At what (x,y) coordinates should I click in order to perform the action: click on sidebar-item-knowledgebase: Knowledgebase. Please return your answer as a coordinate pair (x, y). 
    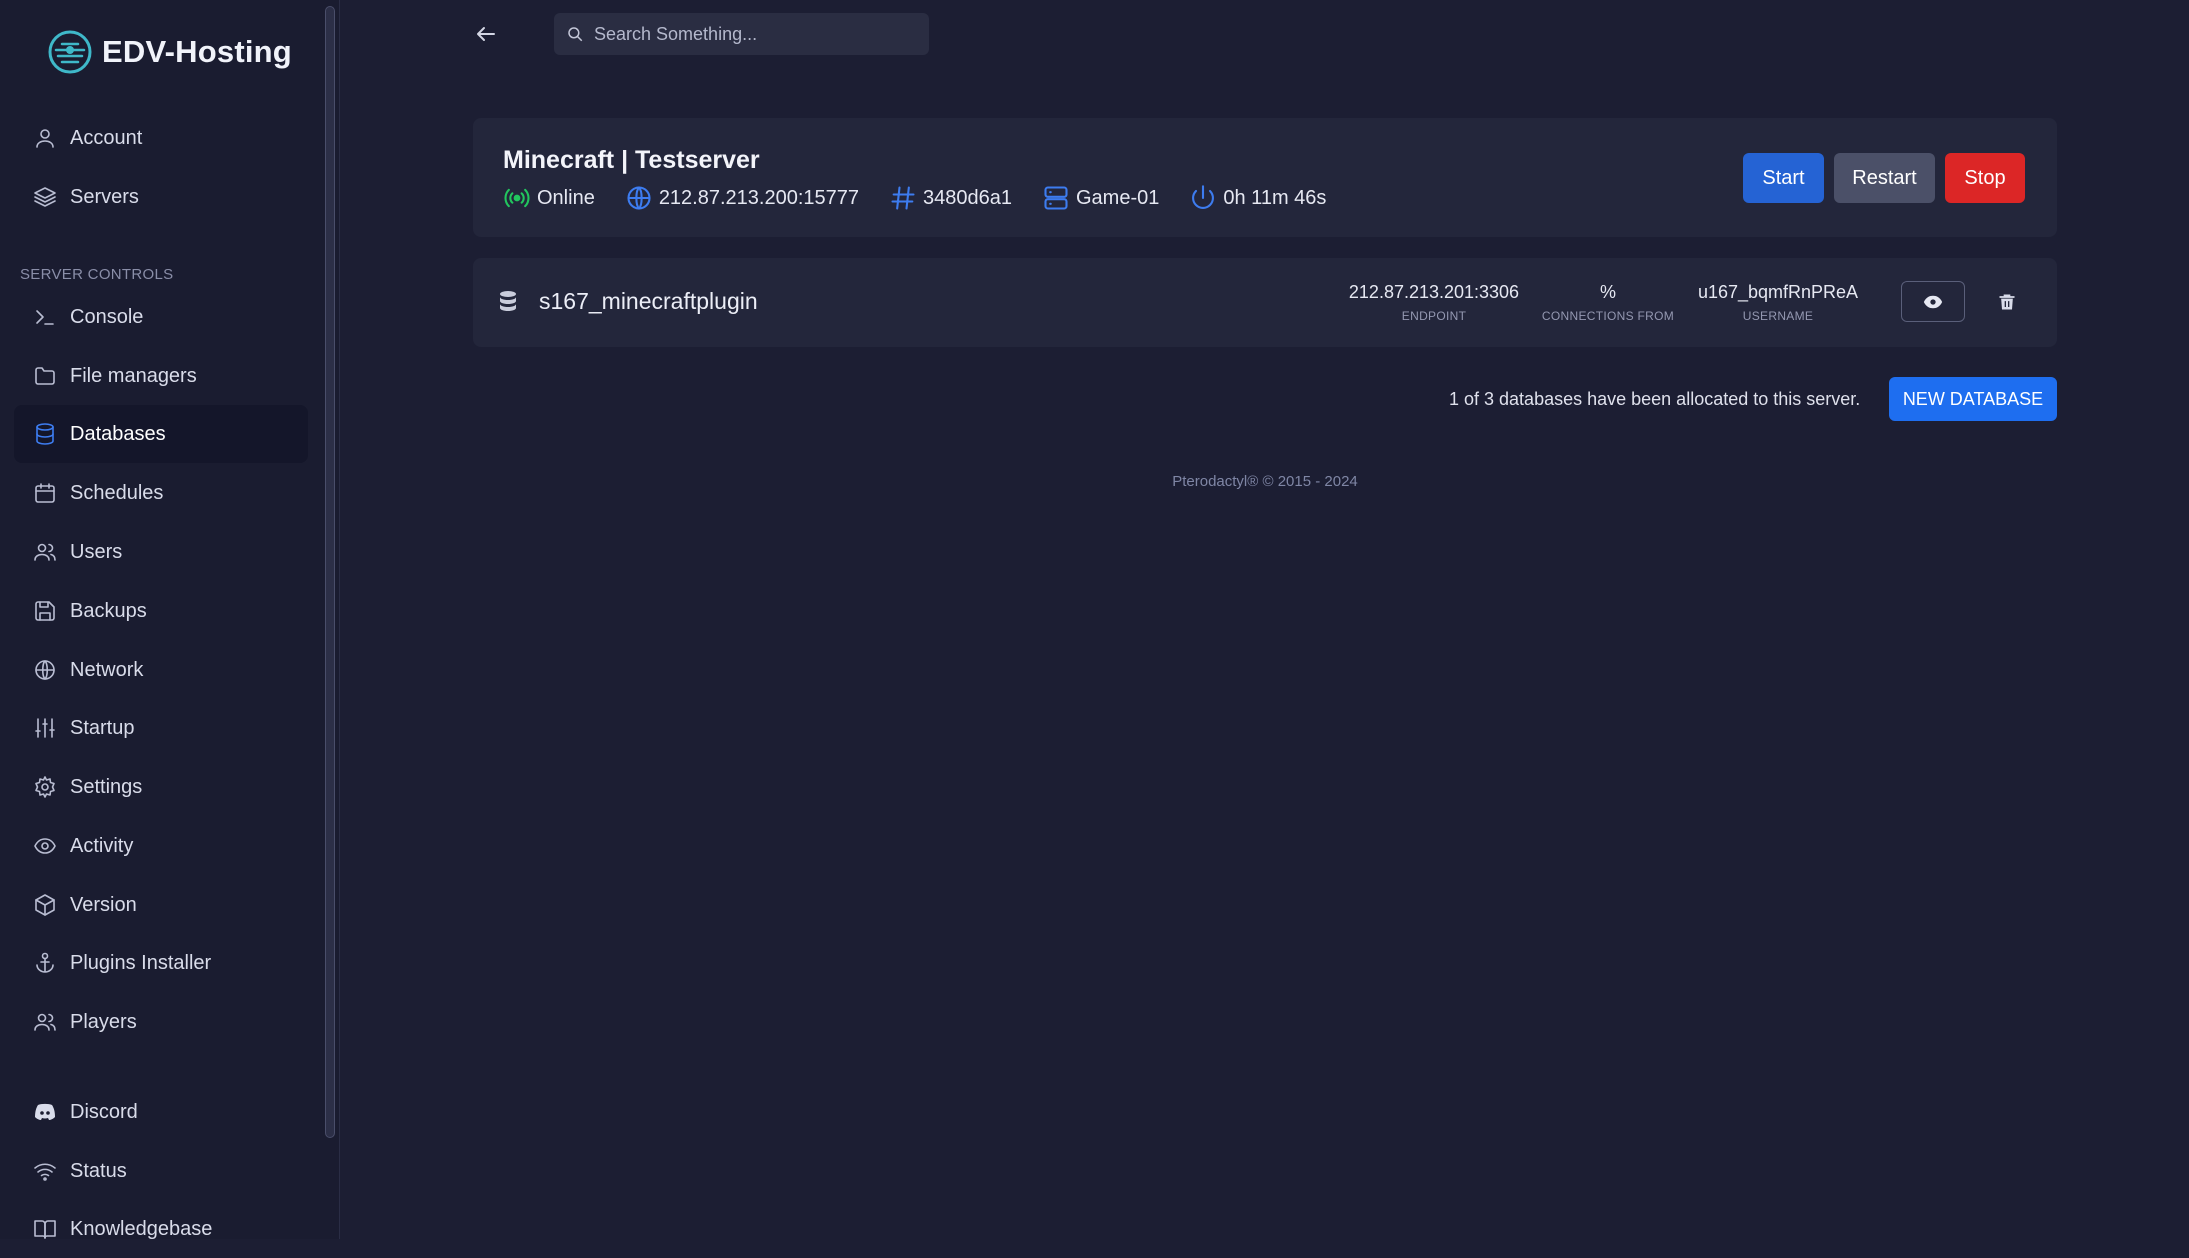
    Looking at the image, I should click on (161, 1229).